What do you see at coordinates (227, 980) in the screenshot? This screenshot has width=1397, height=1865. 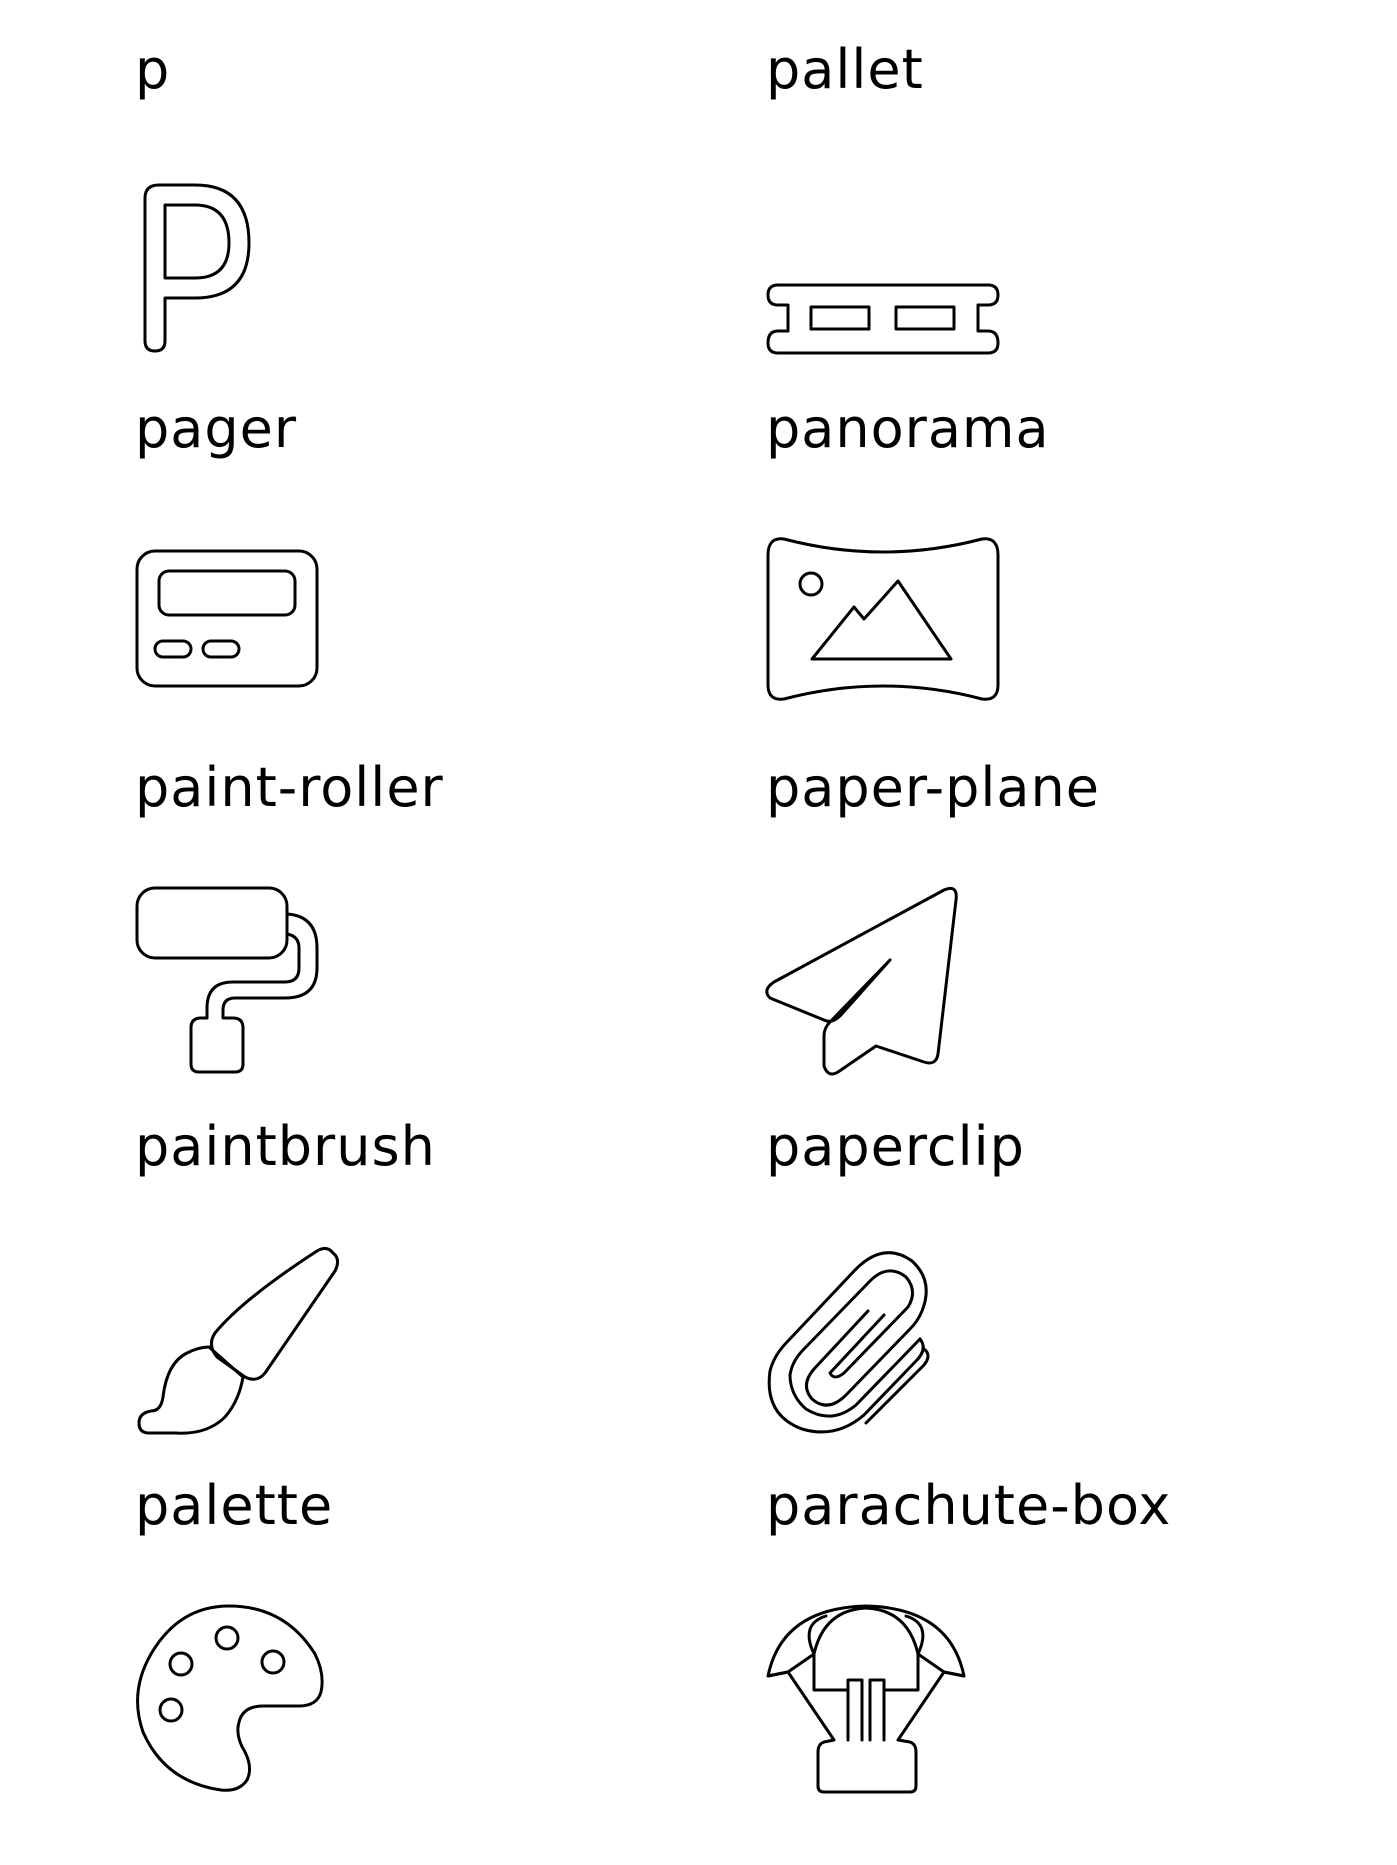 I see `paint-roller-icon` at bounding box center [227, 980].